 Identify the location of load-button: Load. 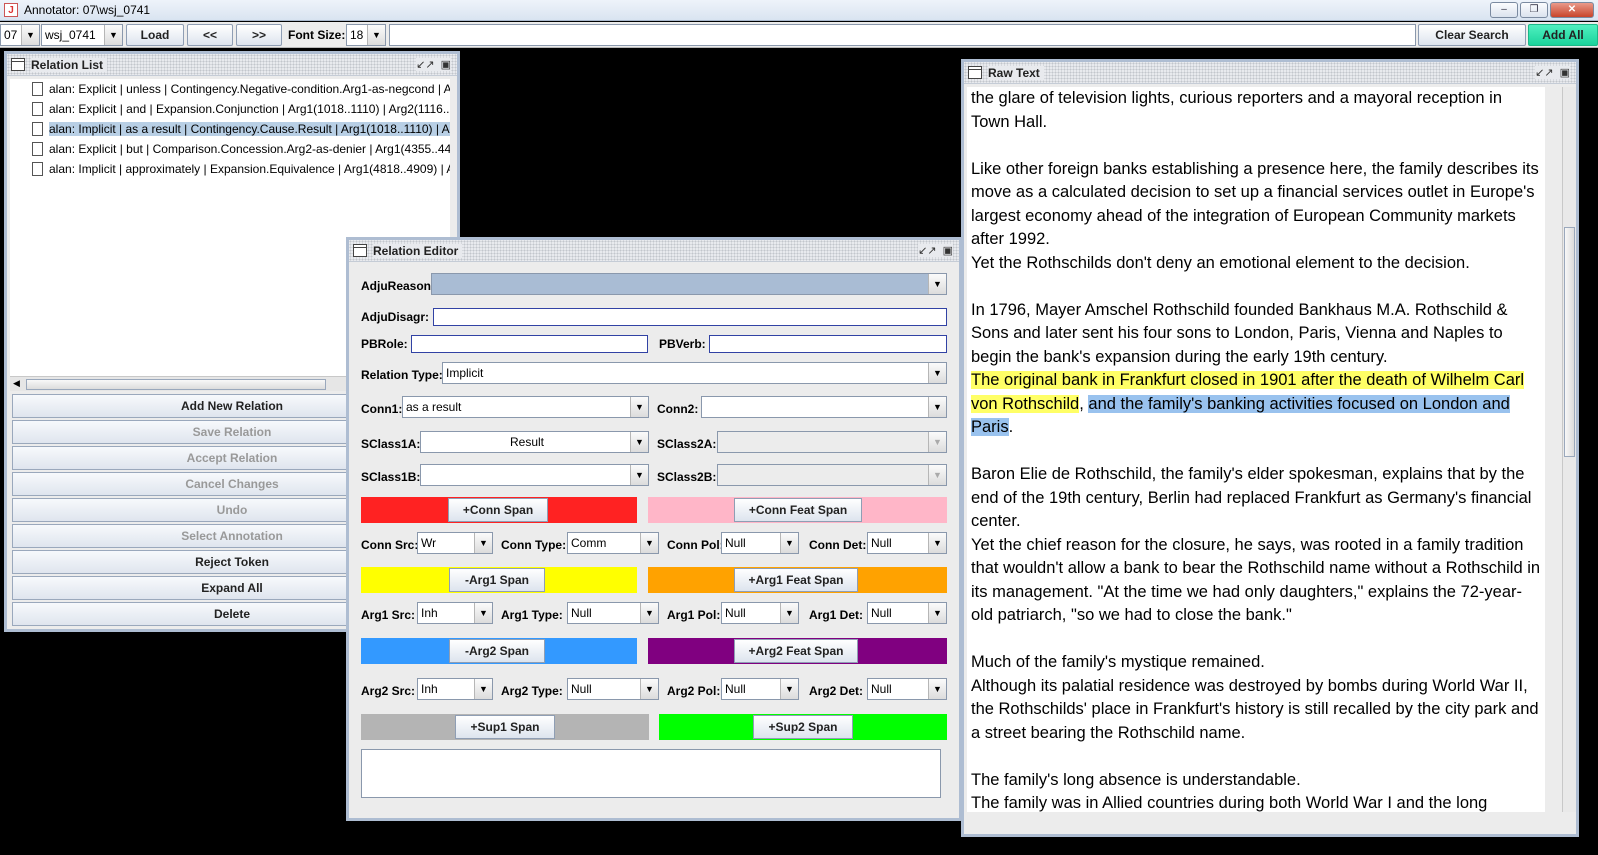
(155, 35).